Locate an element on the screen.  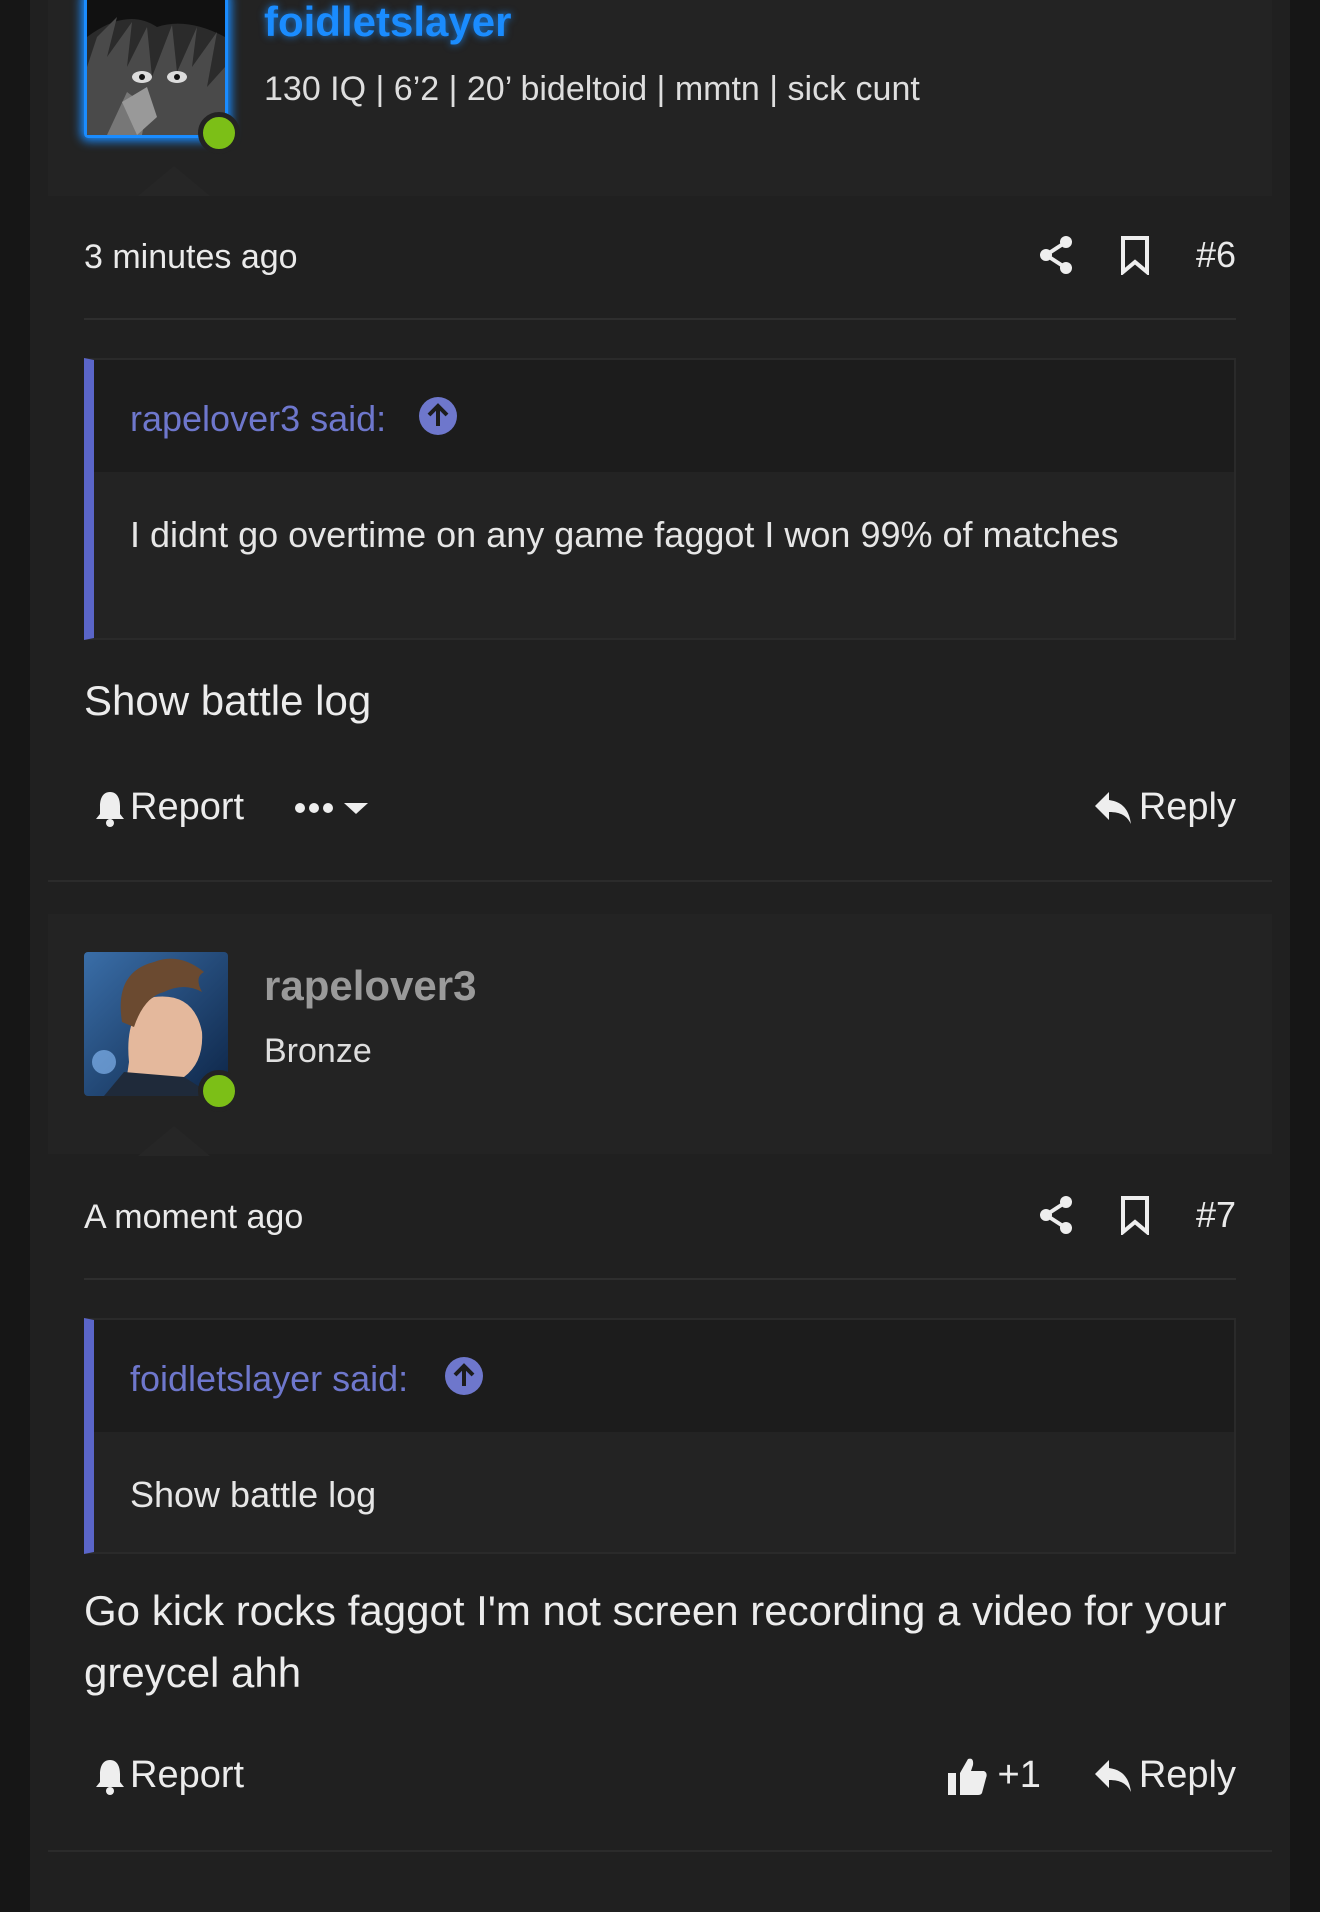
username: foidletslayer is located at coordinates (387, 23).